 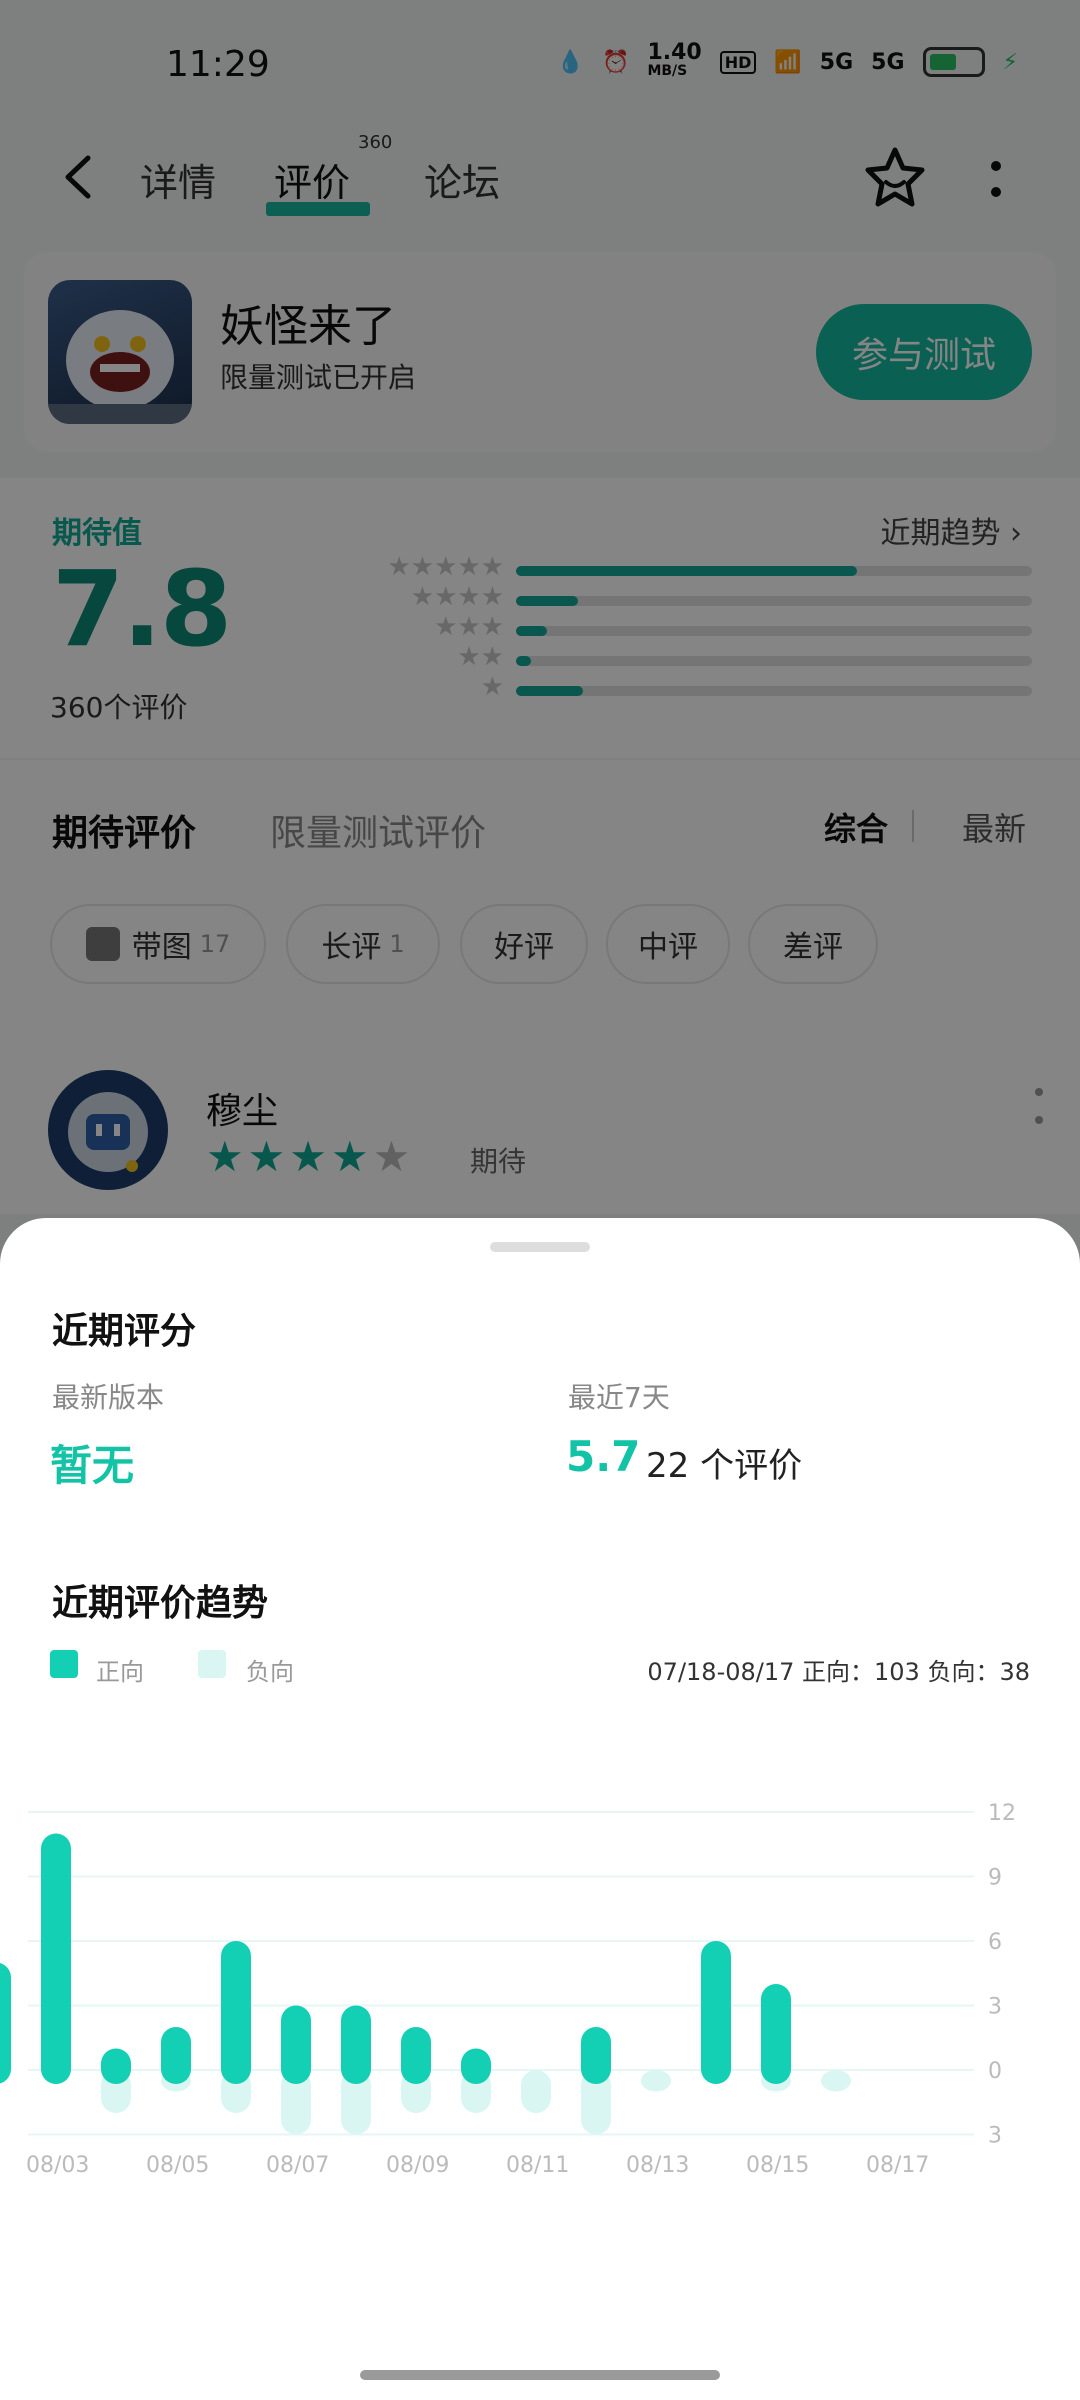 I want to click on last7days-count: 22 个评价, so click(x=724, y=1466).